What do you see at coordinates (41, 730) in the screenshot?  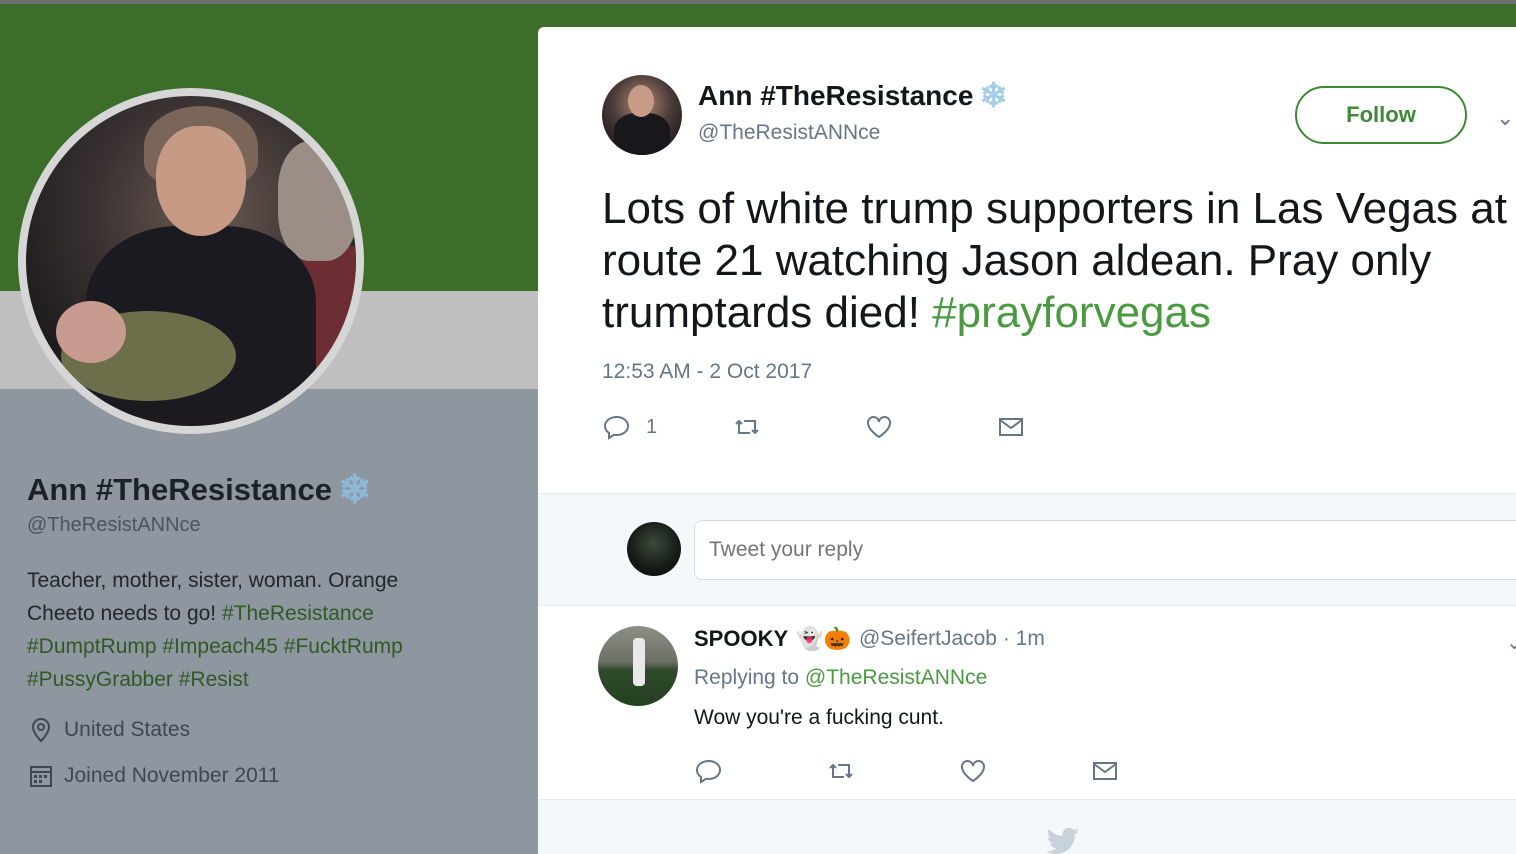 I see `location-pin-icon` at bounding box center [41, 730].